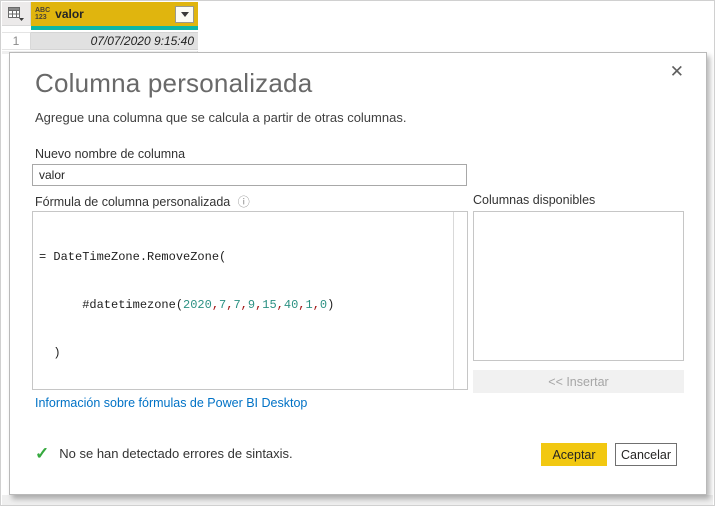  I want to click on table-menu-icon, so click(16, 14).